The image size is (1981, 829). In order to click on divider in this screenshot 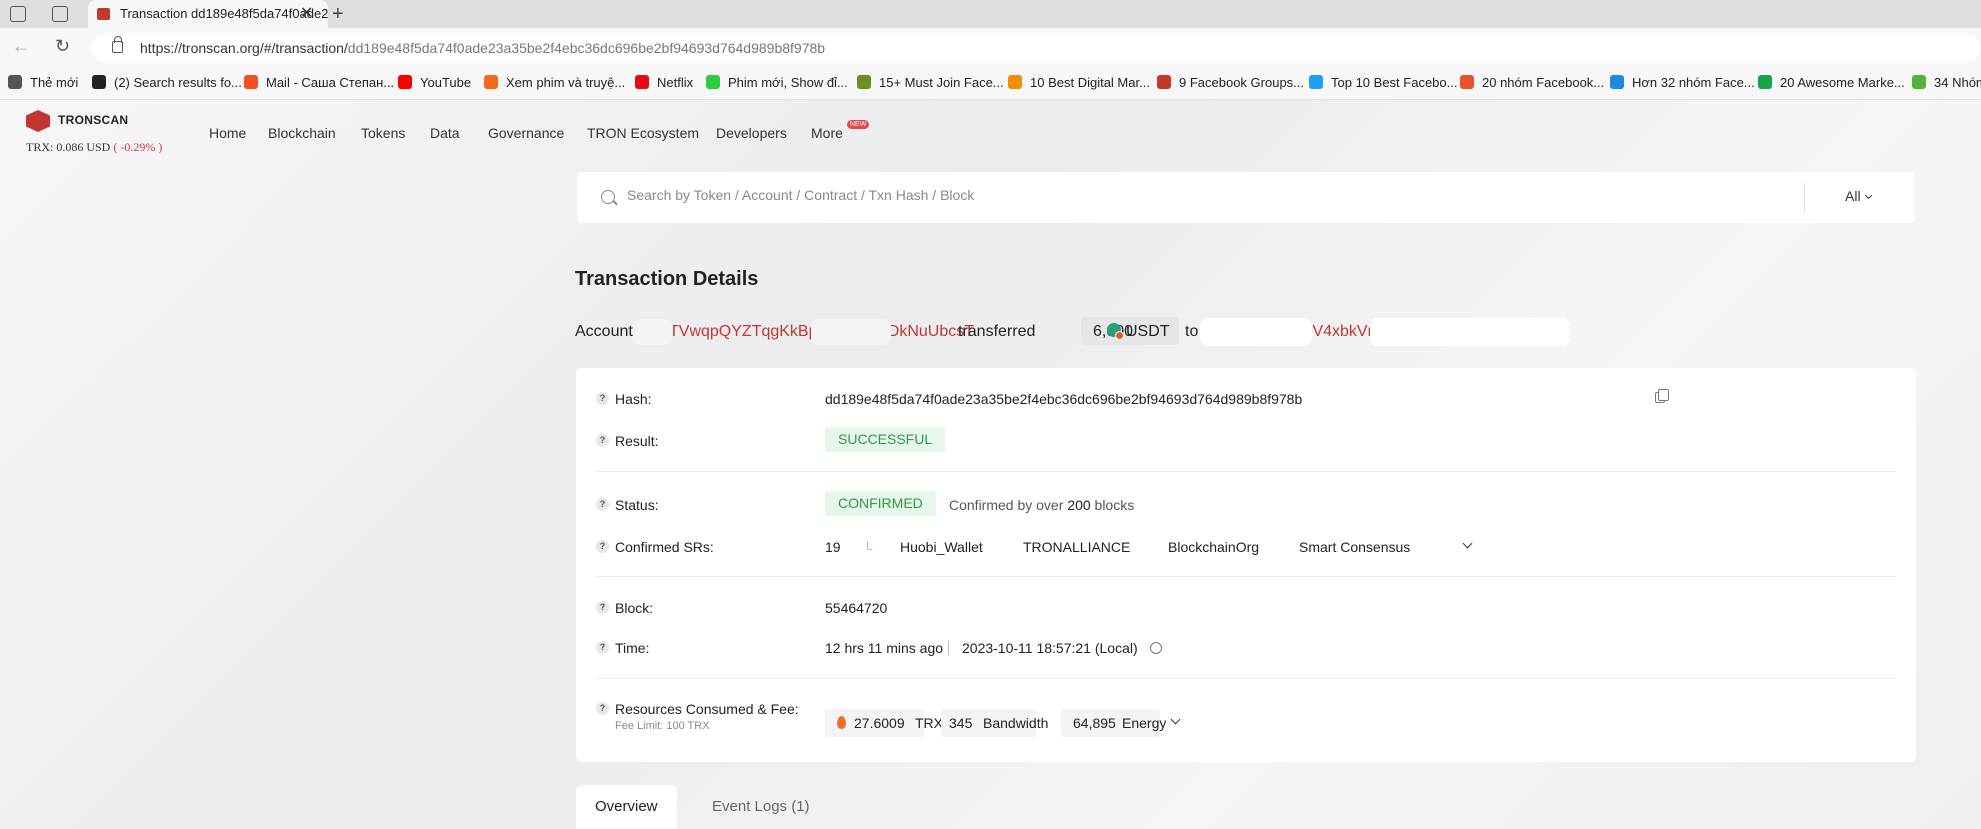, I will do `click(1246, 576)`.